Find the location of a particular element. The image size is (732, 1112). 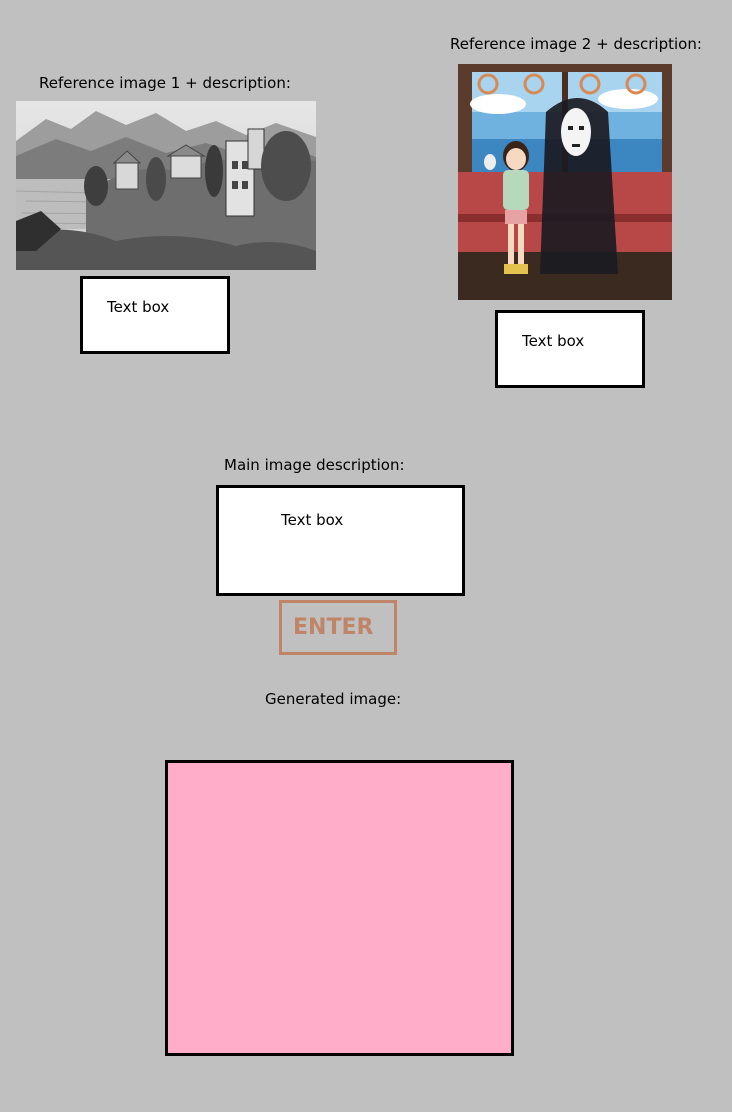

reference-2-placeholder: Text box is located at coordinates (553, 341).